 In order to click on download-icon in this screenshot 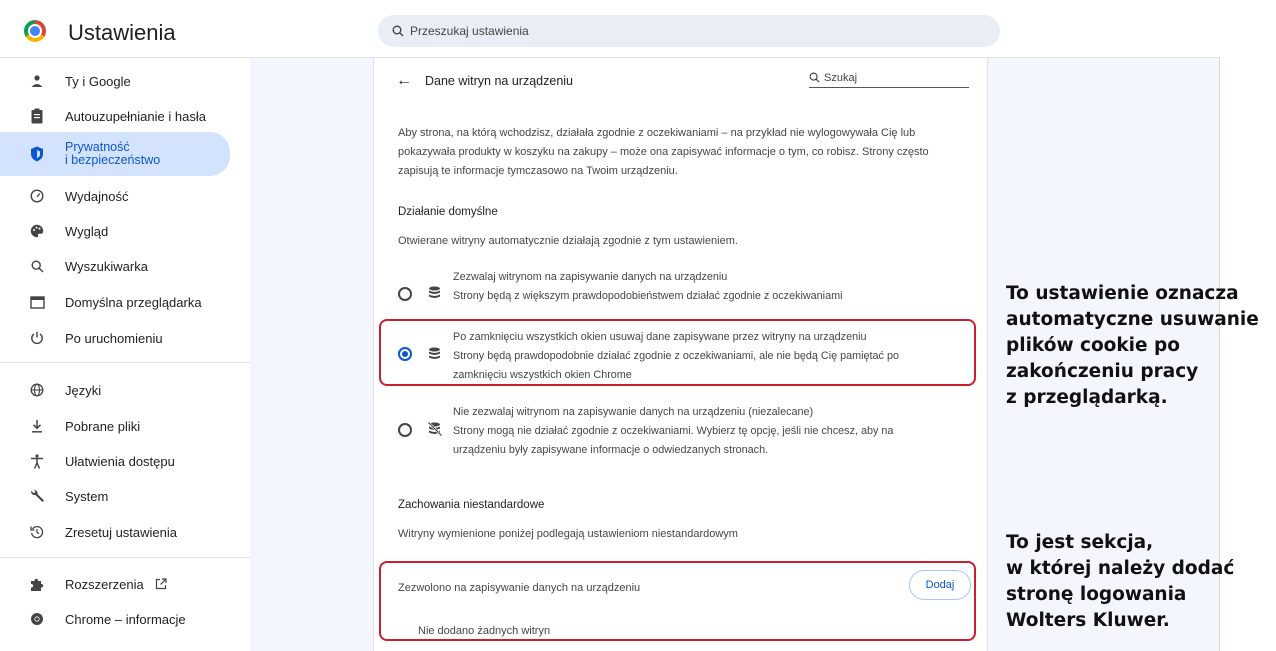, I will do `click(37, 426)`.